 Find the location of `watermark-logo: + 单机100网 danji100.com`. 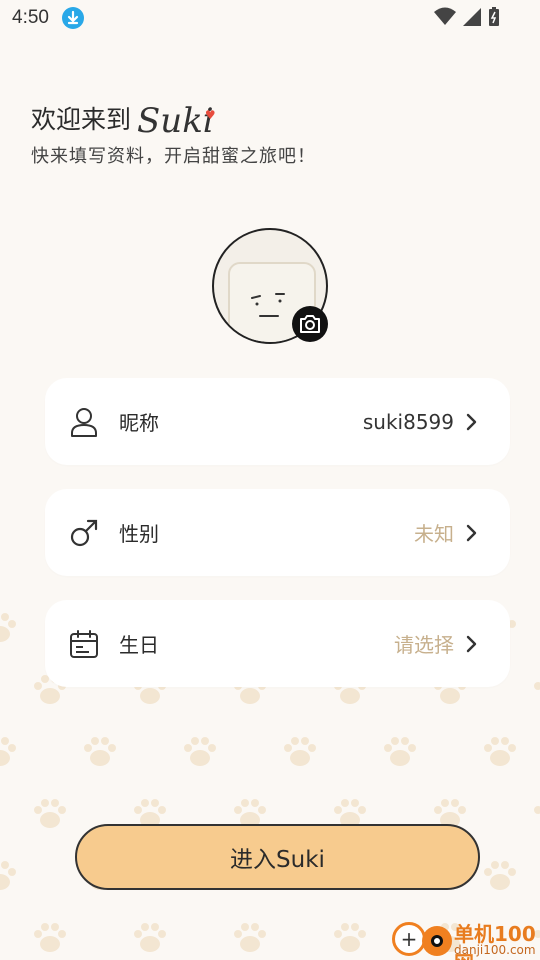

watermark-logo: + 单机100网 danji100.com is located at coordinates (466, 938).